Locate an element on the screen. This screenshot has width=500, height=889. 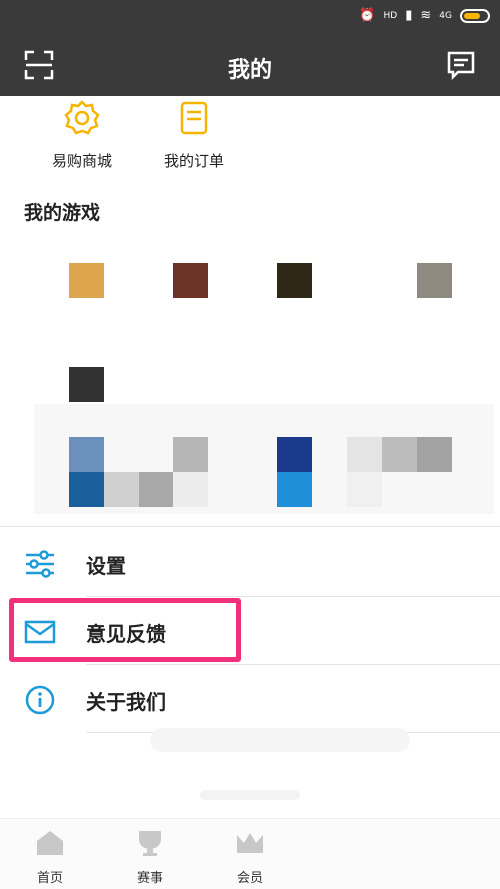
status-icons: ⏰ HD ▮ ≋ 4G is located at coordinates (424, 15).